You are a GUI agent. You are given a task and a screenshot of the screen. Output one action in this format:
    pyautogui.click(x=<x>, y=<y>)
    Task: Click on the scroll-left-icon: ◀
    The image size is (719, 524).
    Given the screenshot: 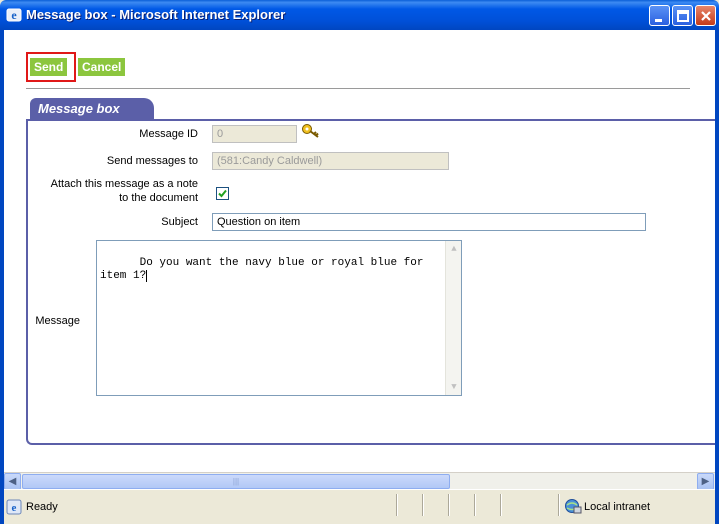 What is the action you would take?
    pyautogui.click(x=12, y=481)
    